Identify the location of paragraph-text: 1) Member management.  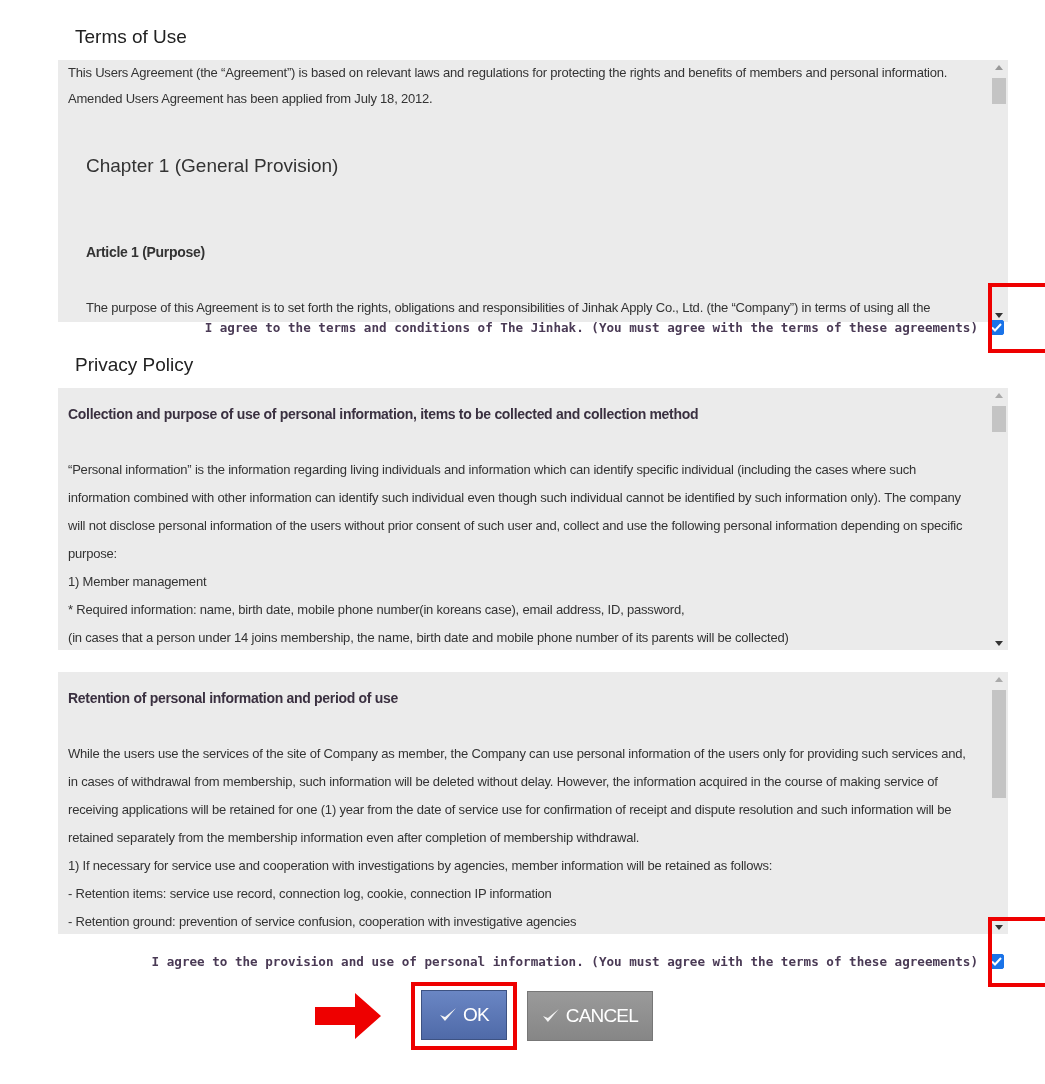
(138, 582).